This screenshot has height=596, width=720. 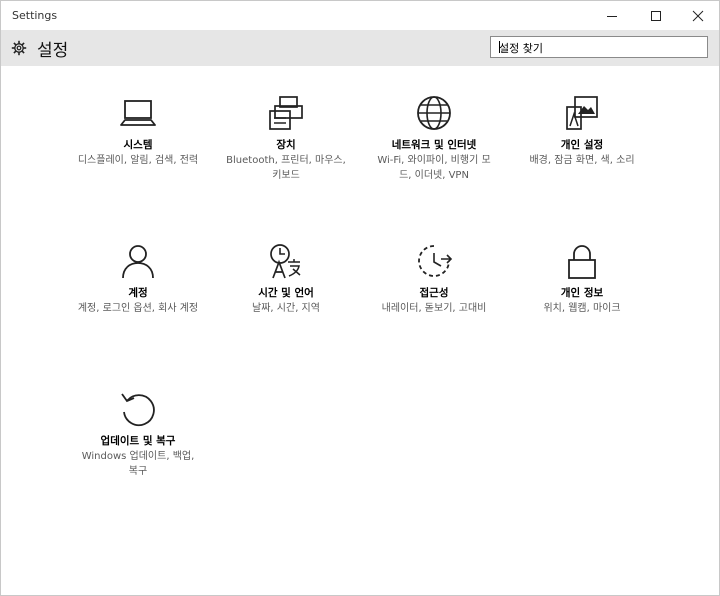 I want to click on minimize-button, so click(x=612, y=15).